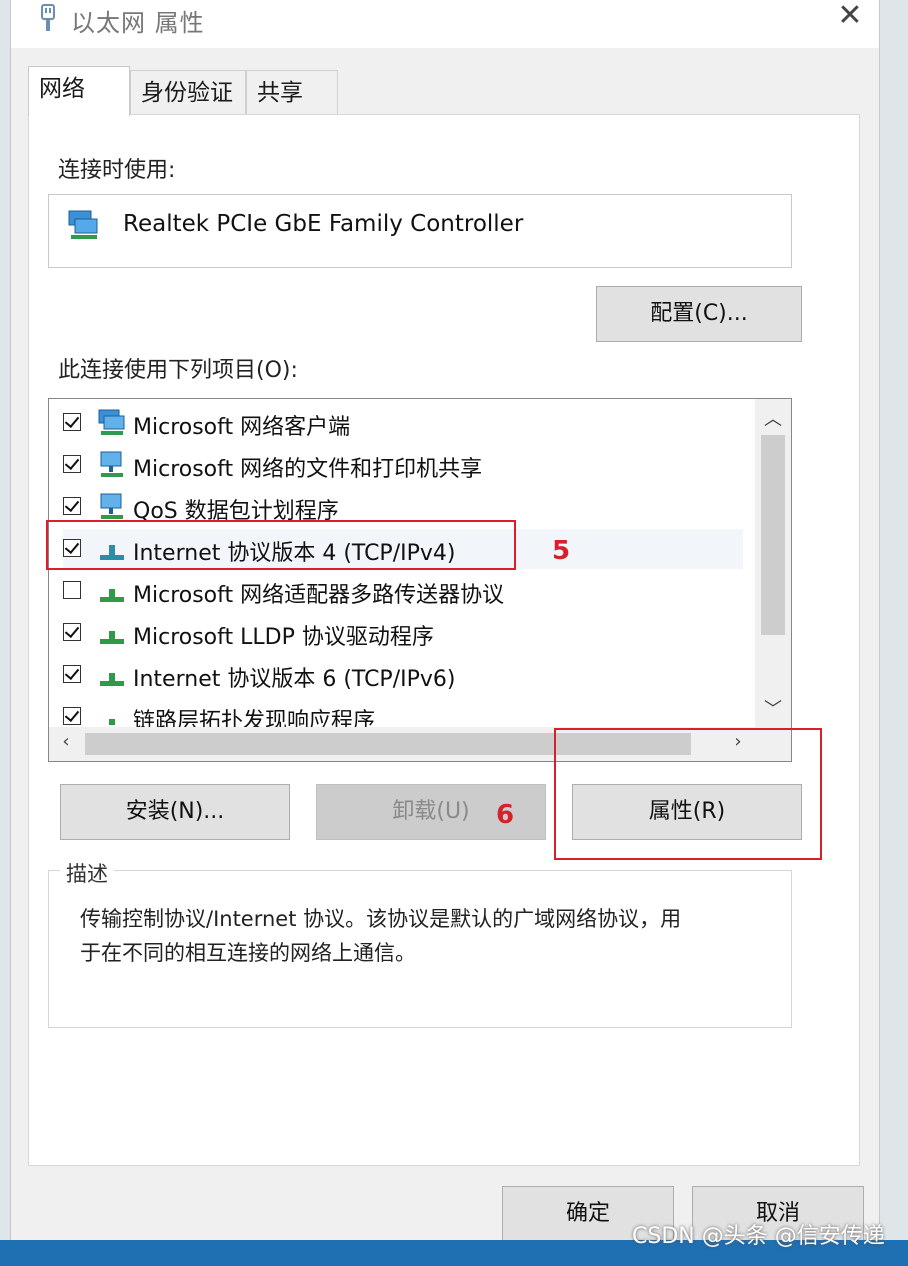  What do you see at coordinates (178, 370) in the screenshot?
I see `items-list-label: 此连接使用下列项目(O):` at bounding box center [178, 370].